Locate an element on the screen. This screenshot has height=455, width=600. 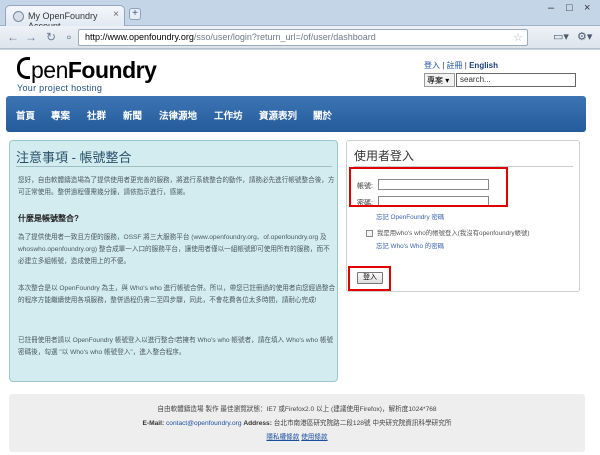
divider is located at coordinates (174, 166).